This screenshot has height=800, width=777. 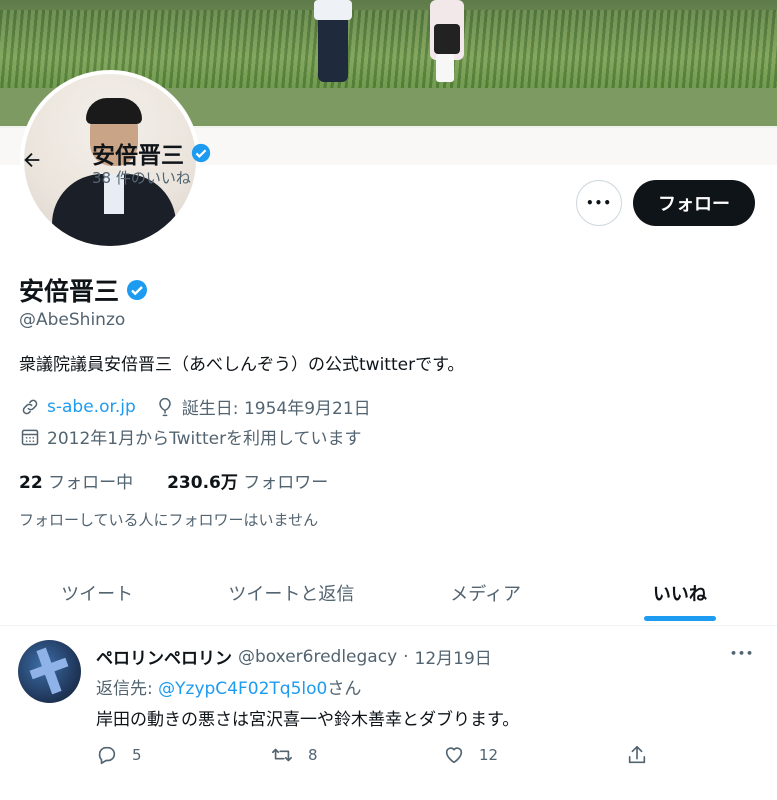 I want to click on more-options-button: •••, so click(x=599, y=203).